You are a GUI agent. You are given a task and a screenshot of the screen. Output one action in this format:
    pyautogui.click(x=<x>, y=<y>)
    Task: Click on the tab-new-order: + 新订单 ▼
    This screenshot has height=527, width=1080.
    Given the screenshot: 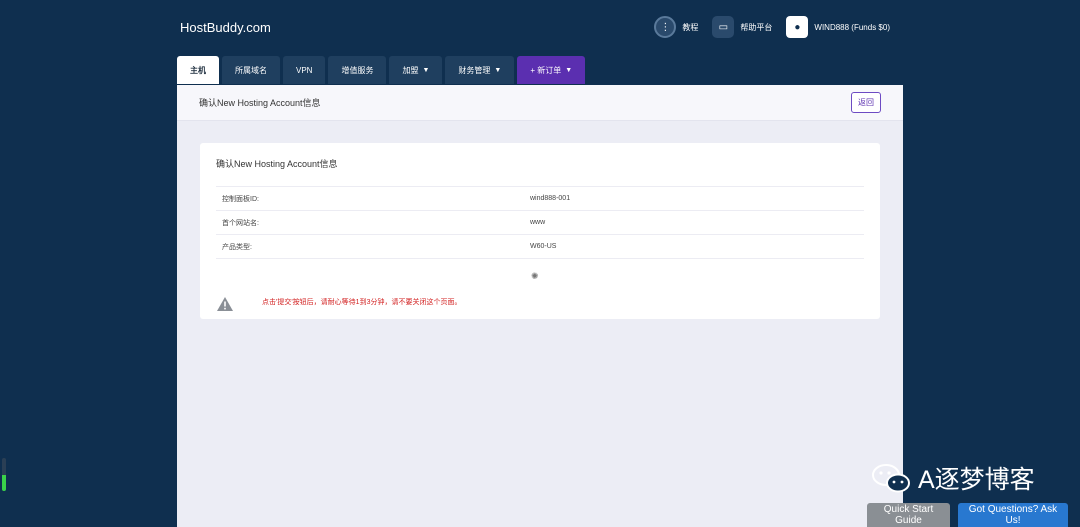 What is the action you would take?
    pyautogui.click(x=551, y=70)
    